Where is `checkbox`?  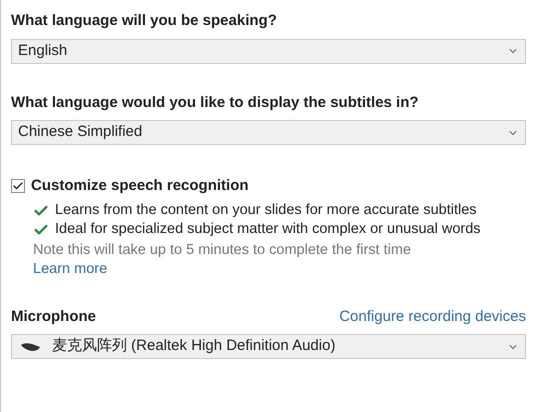 checkbox is located at coordinates (18, 186).